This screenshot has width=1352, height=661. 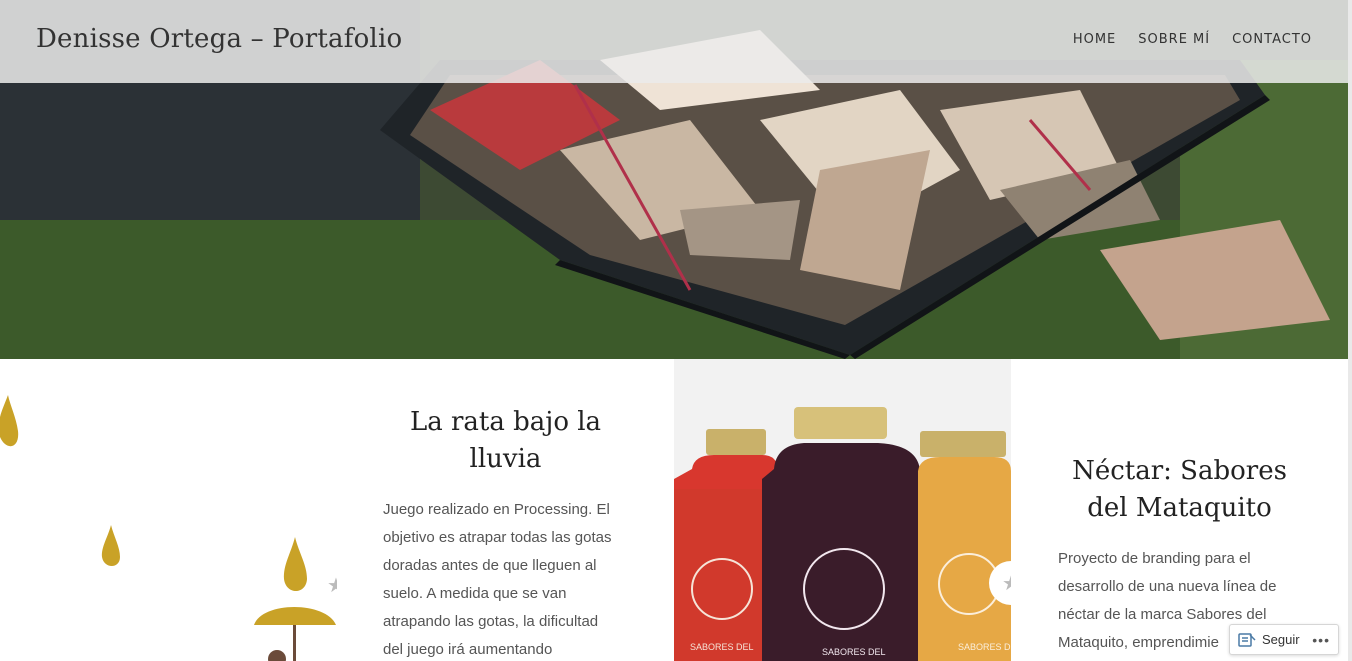 I want to click on more-options-icon: •••, so click(x=1321, y=640).